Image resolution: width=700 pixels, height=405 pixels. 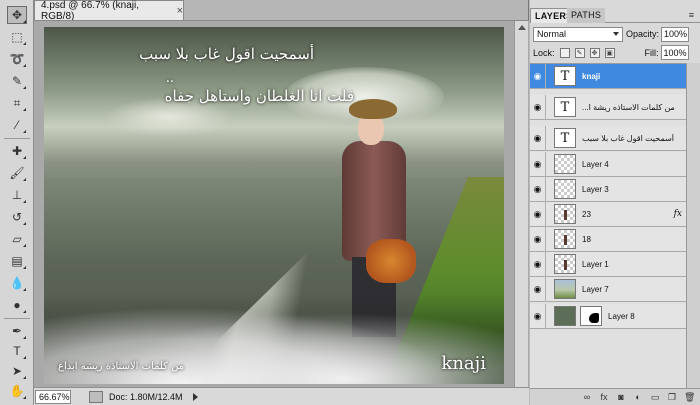 I want to click on image-text-line2: قلت انا الغلطان واستاهل جفاه, so click(x=259, y=96).